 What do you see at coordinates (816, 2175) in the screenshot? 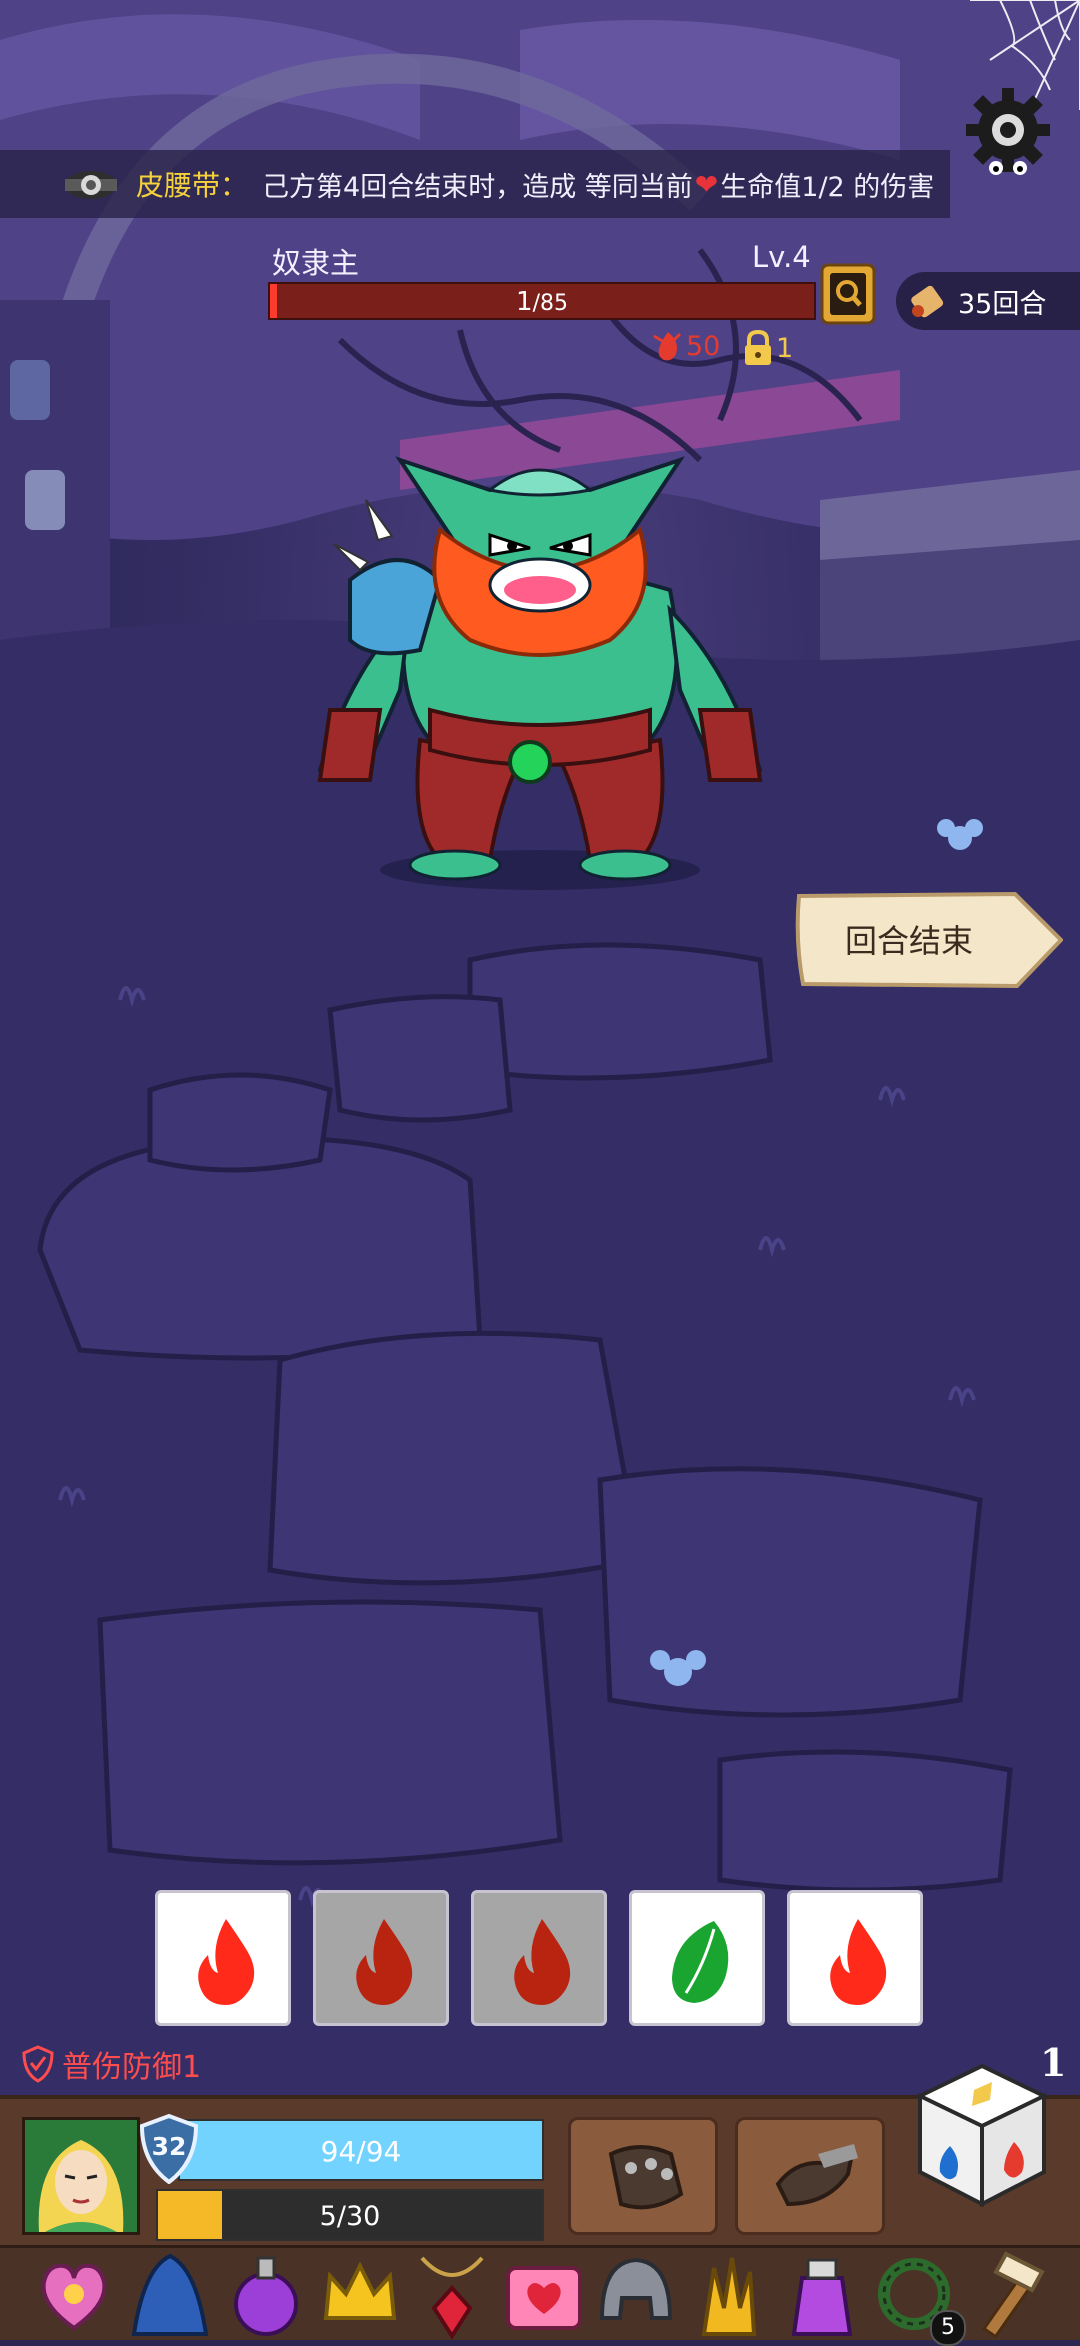
I see `smash-icon` at bounding box center [816, 2175].